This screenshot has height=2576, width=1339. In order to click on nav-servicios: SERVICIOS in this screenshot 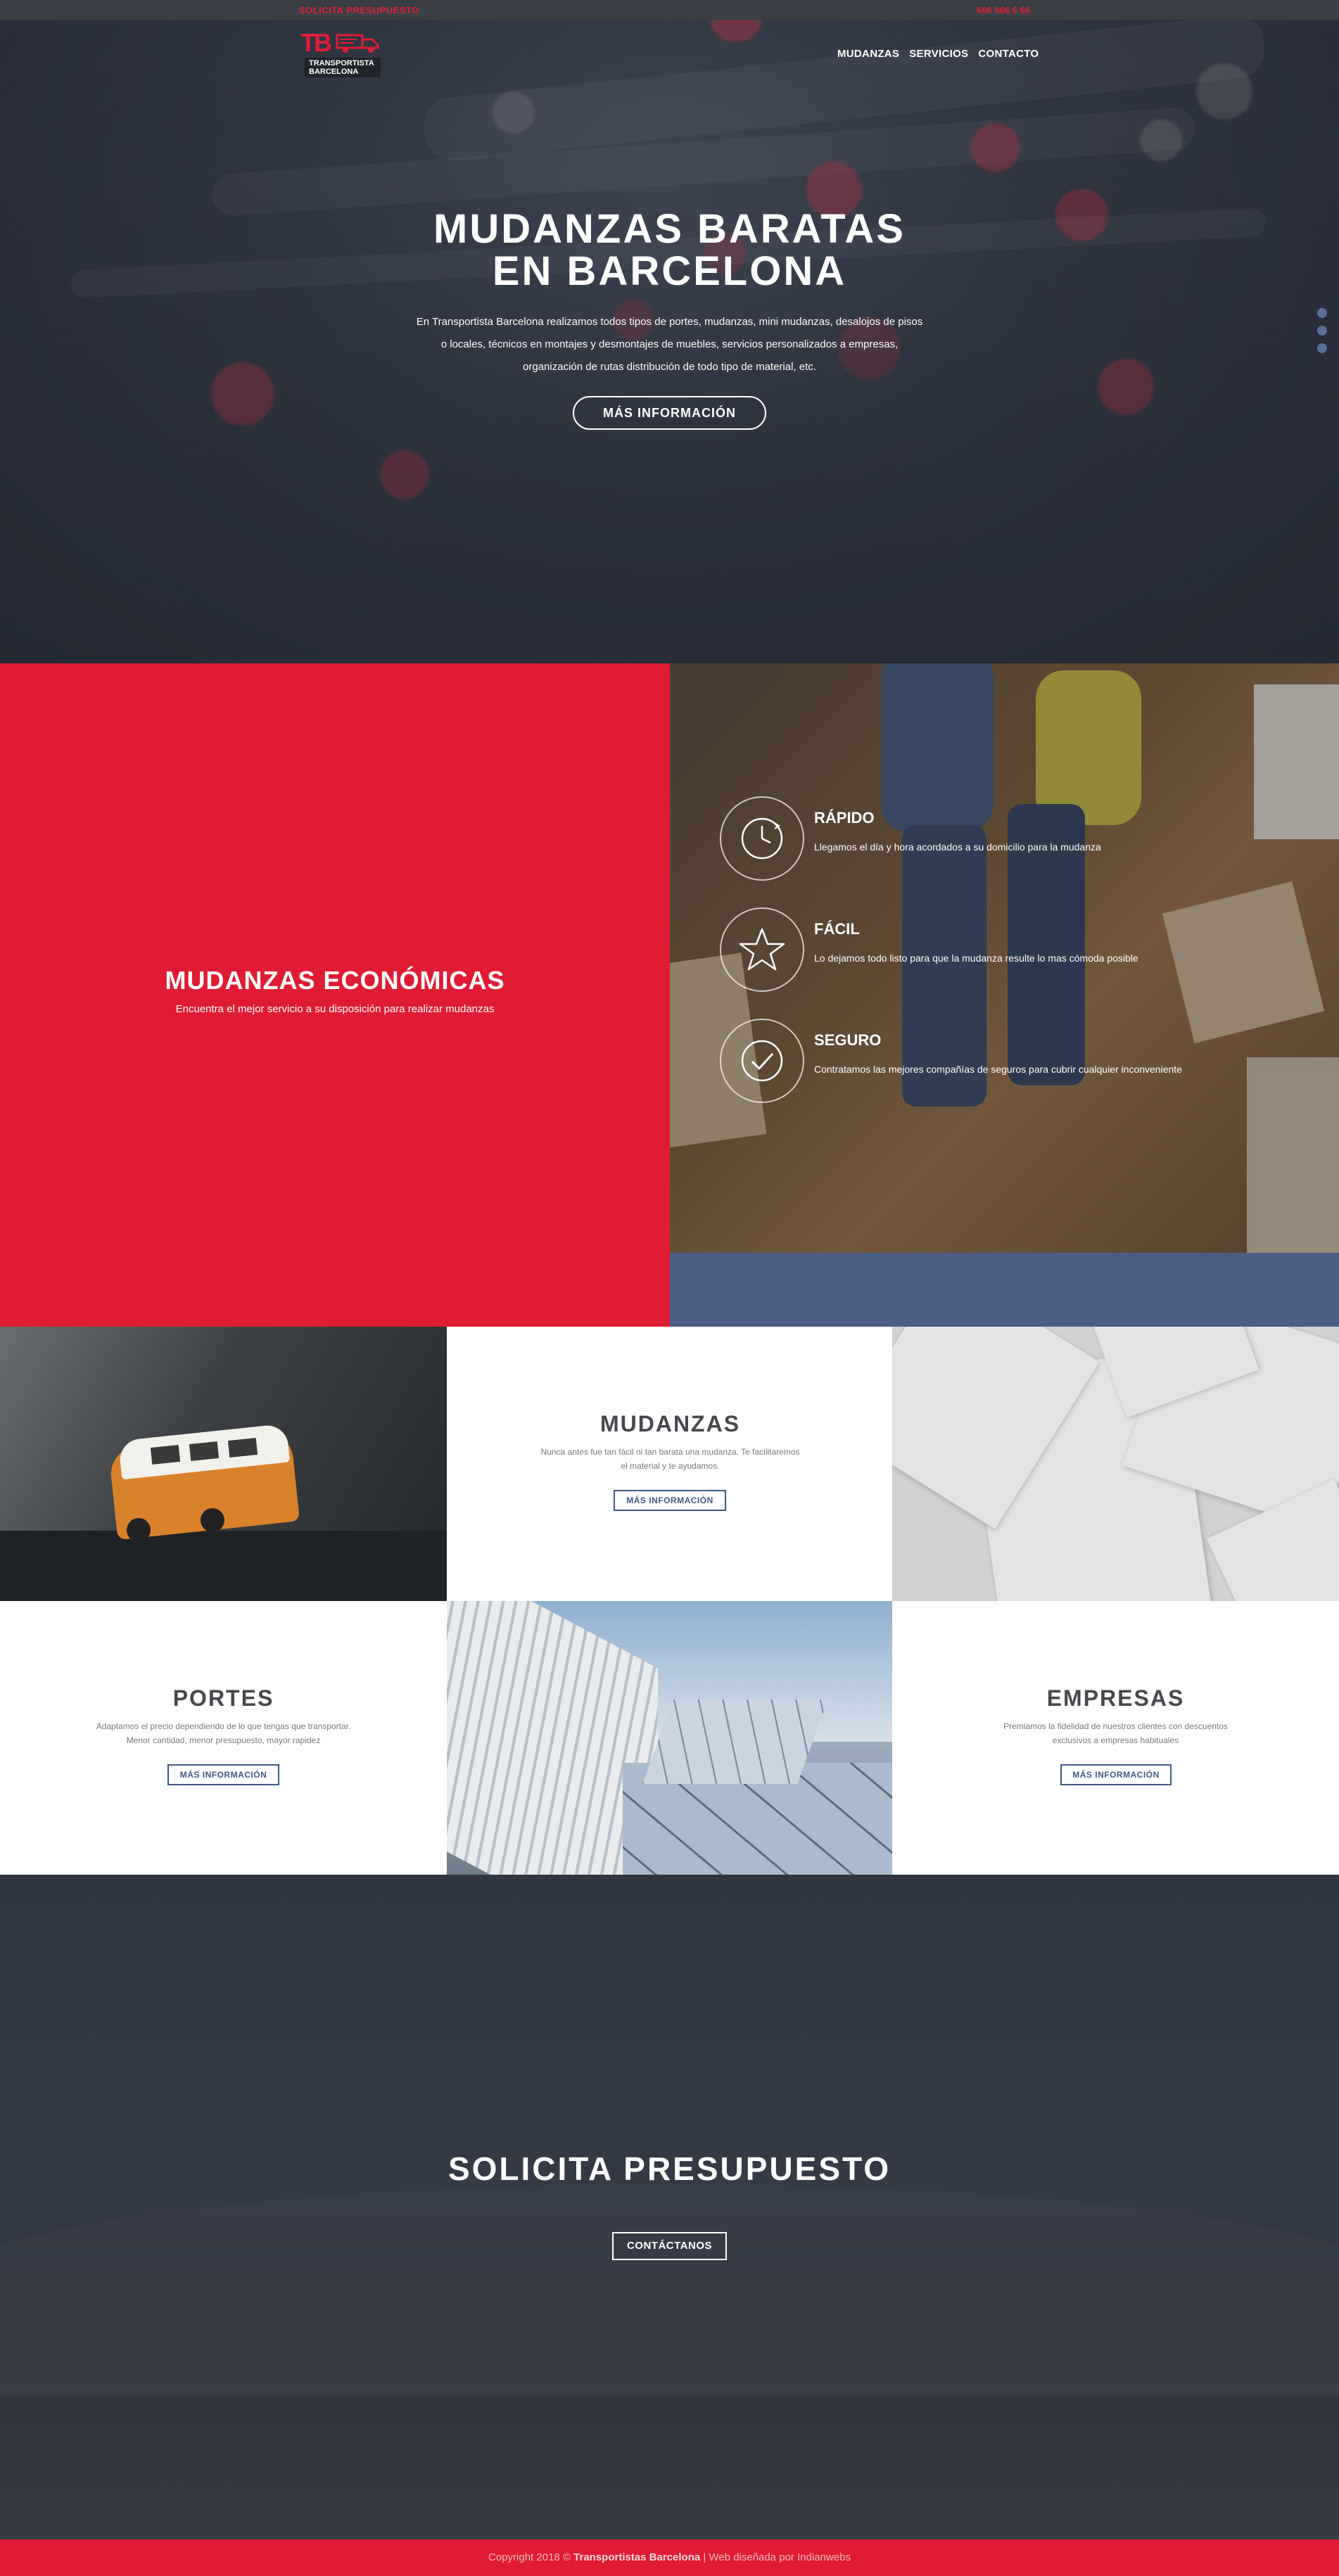, I will do `click(938, 54)`.